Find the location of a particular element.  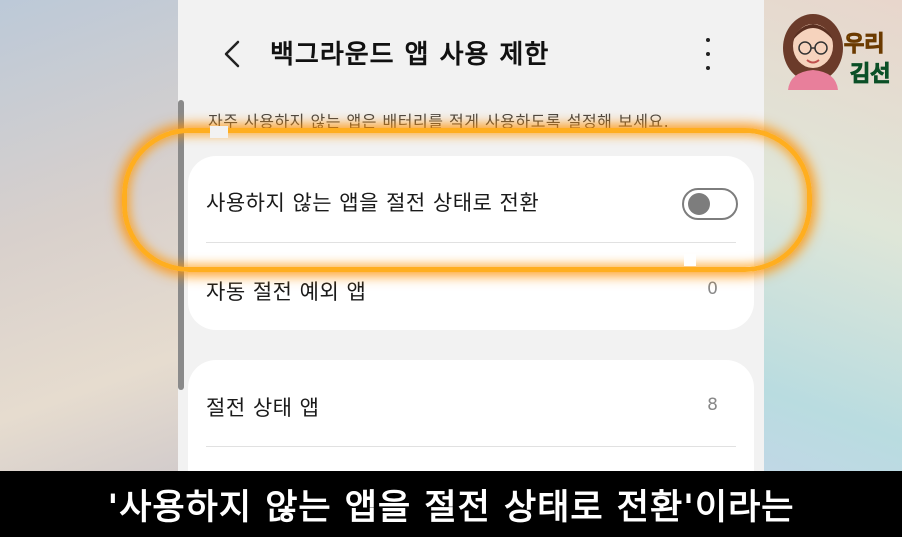

put-unused-to-sleep-row: 사용하지 않는 앱을 절전 상태로 전환 is located at coordinates (471, 200).